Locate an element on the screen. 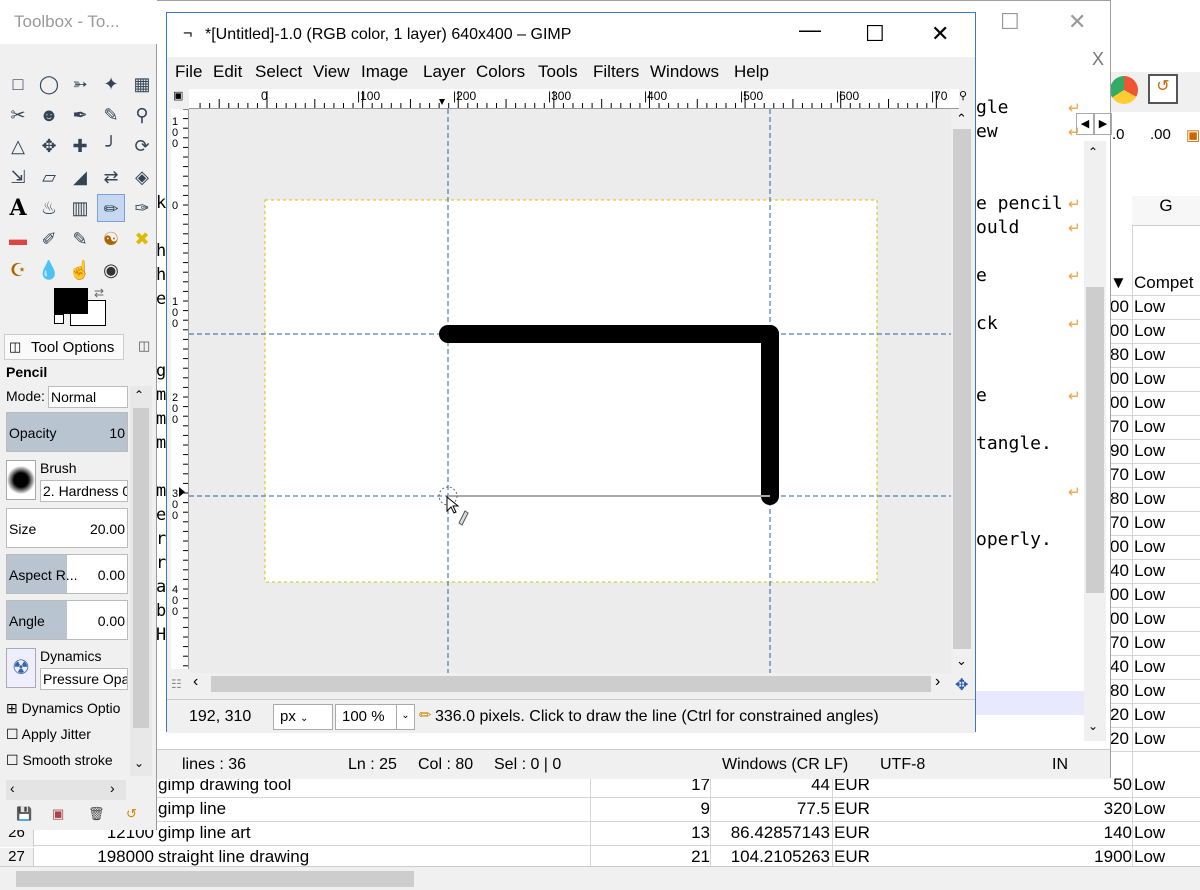  table-cell: gimp line is located at coordinates (373, 809).